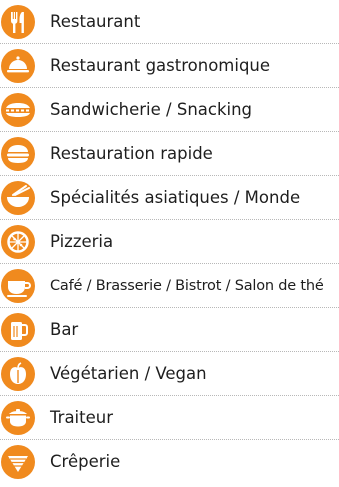 The width and height of the screenshot is (339, 487). What do you see at coordinates (18, 462) in the screenshot?
I see `crepe-icon` at bounding box center [18, 462].